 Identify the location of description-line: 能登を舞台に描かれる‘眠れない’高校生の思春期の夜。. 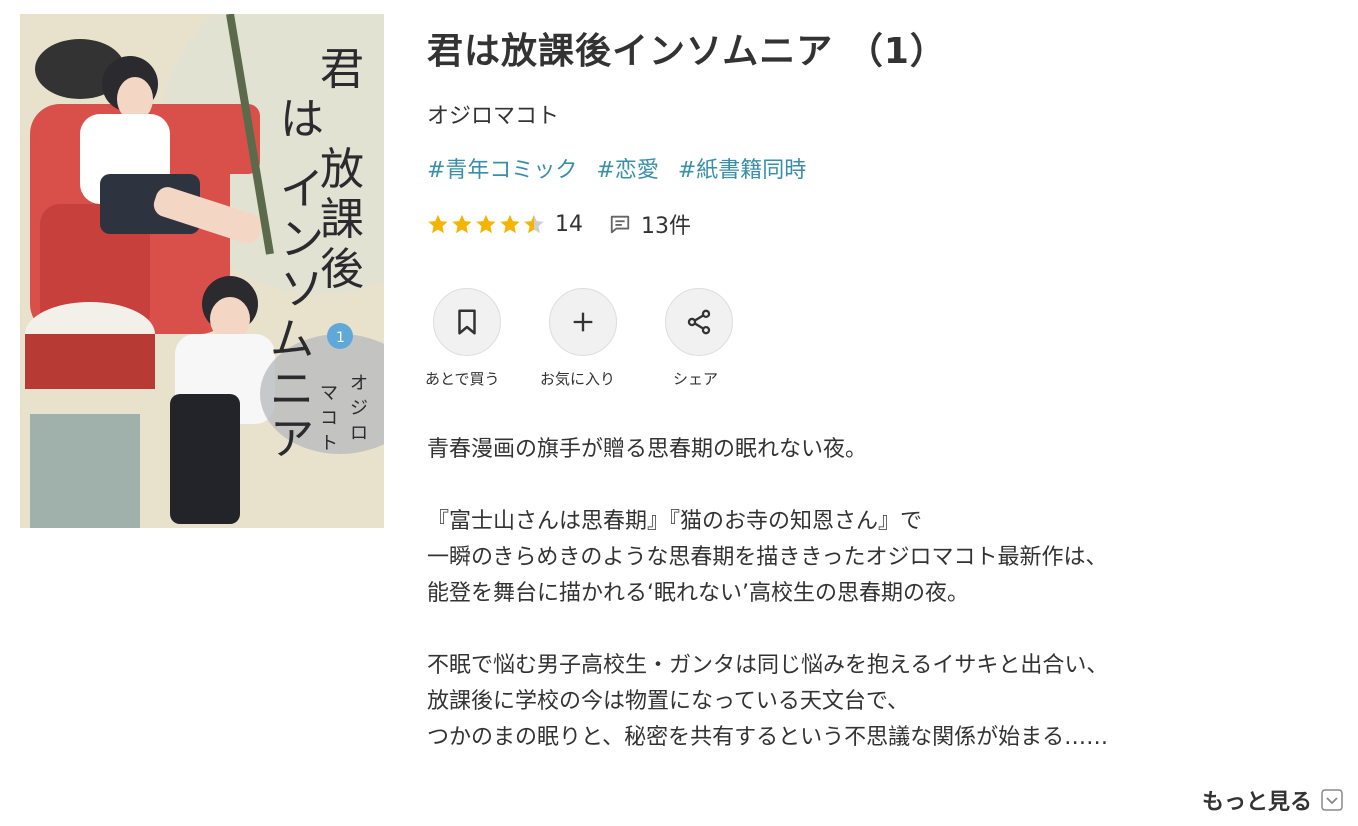
(698, 593).